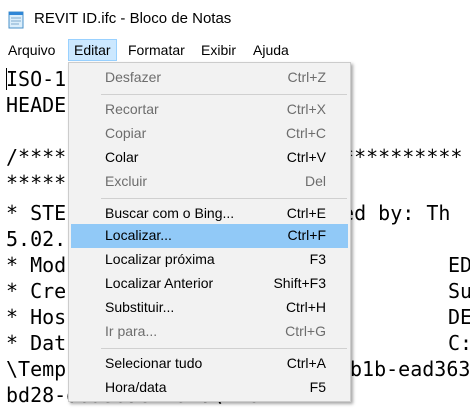 This screenshot has height=417, width=470. I want to click on menu-item-shortcut: Ctrl+H, so click(305, 307).